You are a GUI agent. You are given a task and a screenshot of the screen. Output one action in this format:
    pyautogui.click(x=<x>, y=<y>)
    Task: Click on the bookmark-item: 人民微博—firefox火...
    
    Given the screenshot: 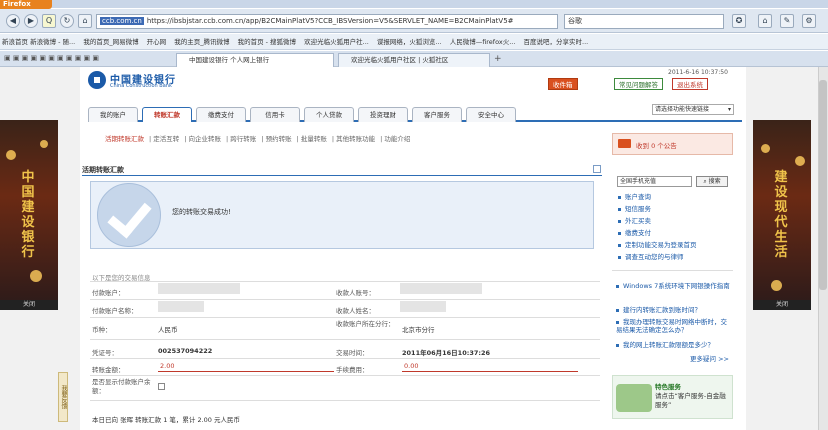 What is the action you would take?
    pyautogui.click(x=483, y=42)
    